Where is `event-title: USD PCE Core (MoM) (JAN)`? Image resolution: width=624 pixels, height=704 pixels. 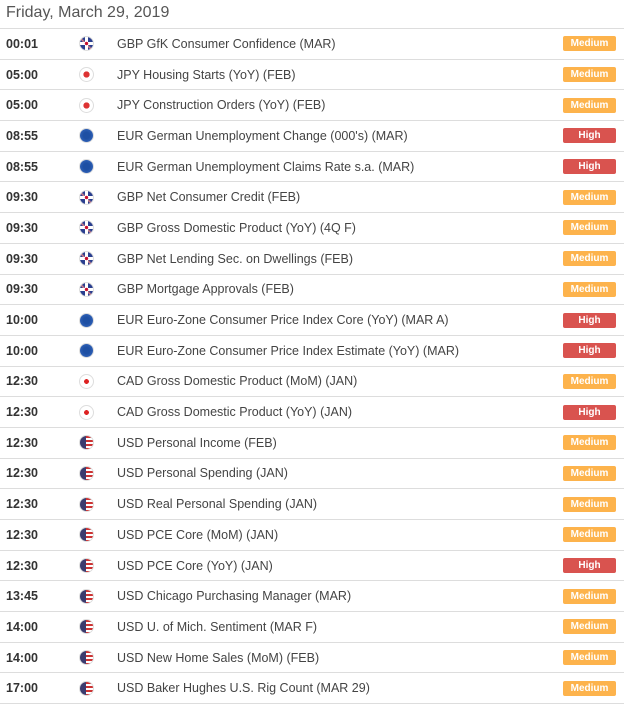
event-title: USD PCE Core (MoM) (JAN) is located at coordinates (198, 534).